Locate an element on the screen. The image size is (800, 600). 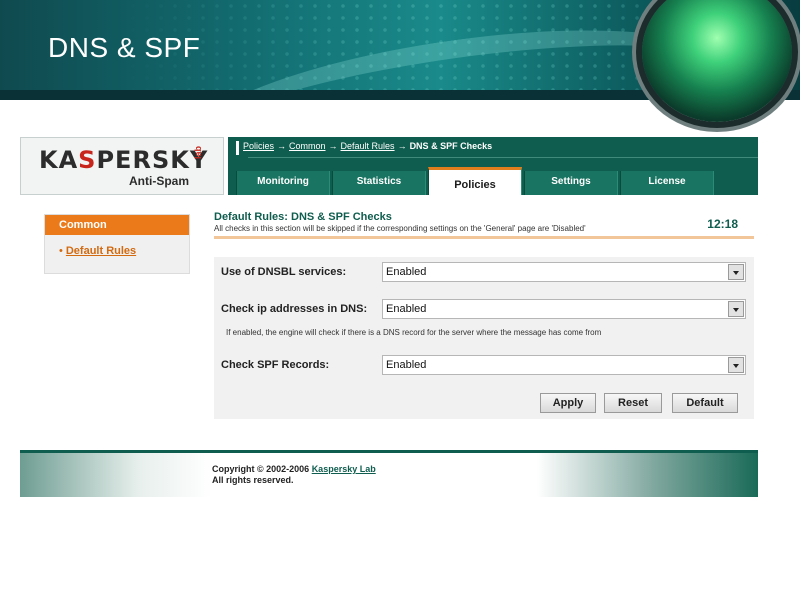
logo-lab-text: lab is located at coordinates (198, 153).